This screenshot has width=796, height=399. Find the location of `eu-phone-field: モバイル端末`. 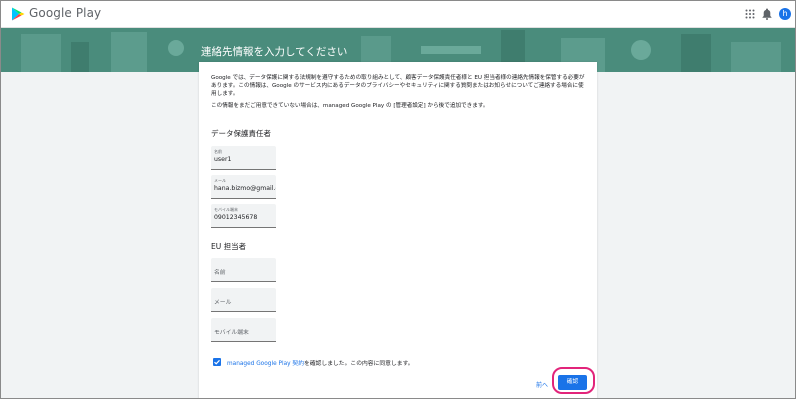

eu-phone-field: モバイル端末 is located at coordinates (243, 330).